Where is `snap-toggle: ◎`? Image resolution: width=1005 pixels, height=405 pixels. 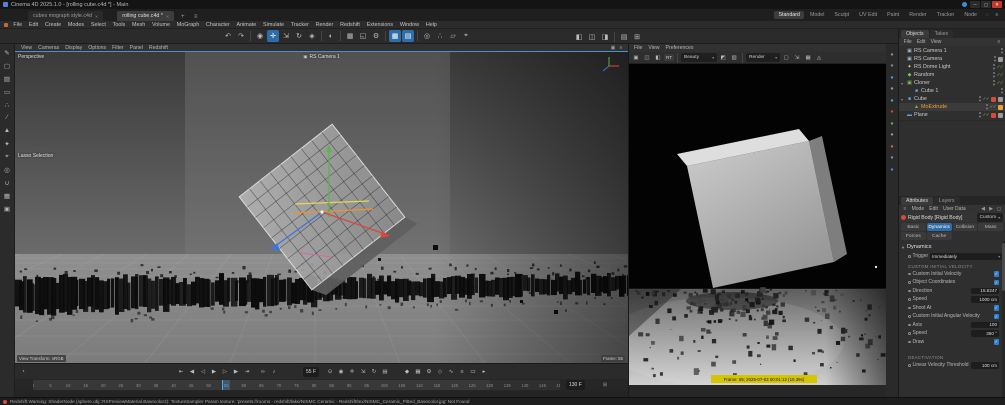
snap-toggle: ◎ is located at coordinates (427, 36).